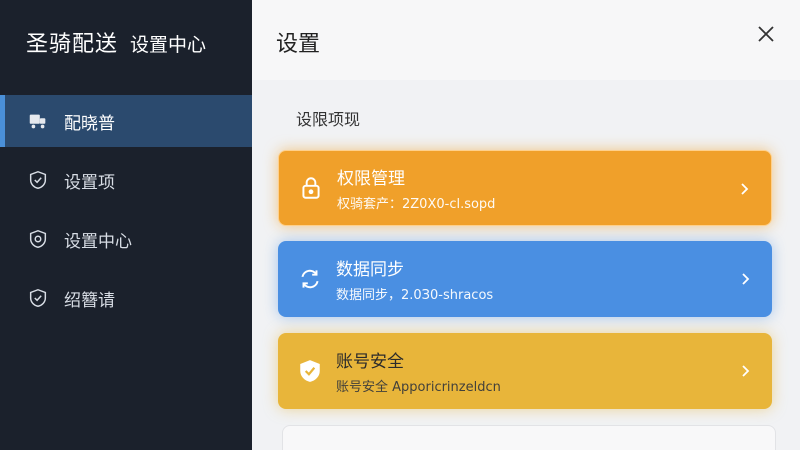 The height and width of the screenshot is (450, 800). I want to click on sidebar-item-label: 设置项, so click(89, 182).